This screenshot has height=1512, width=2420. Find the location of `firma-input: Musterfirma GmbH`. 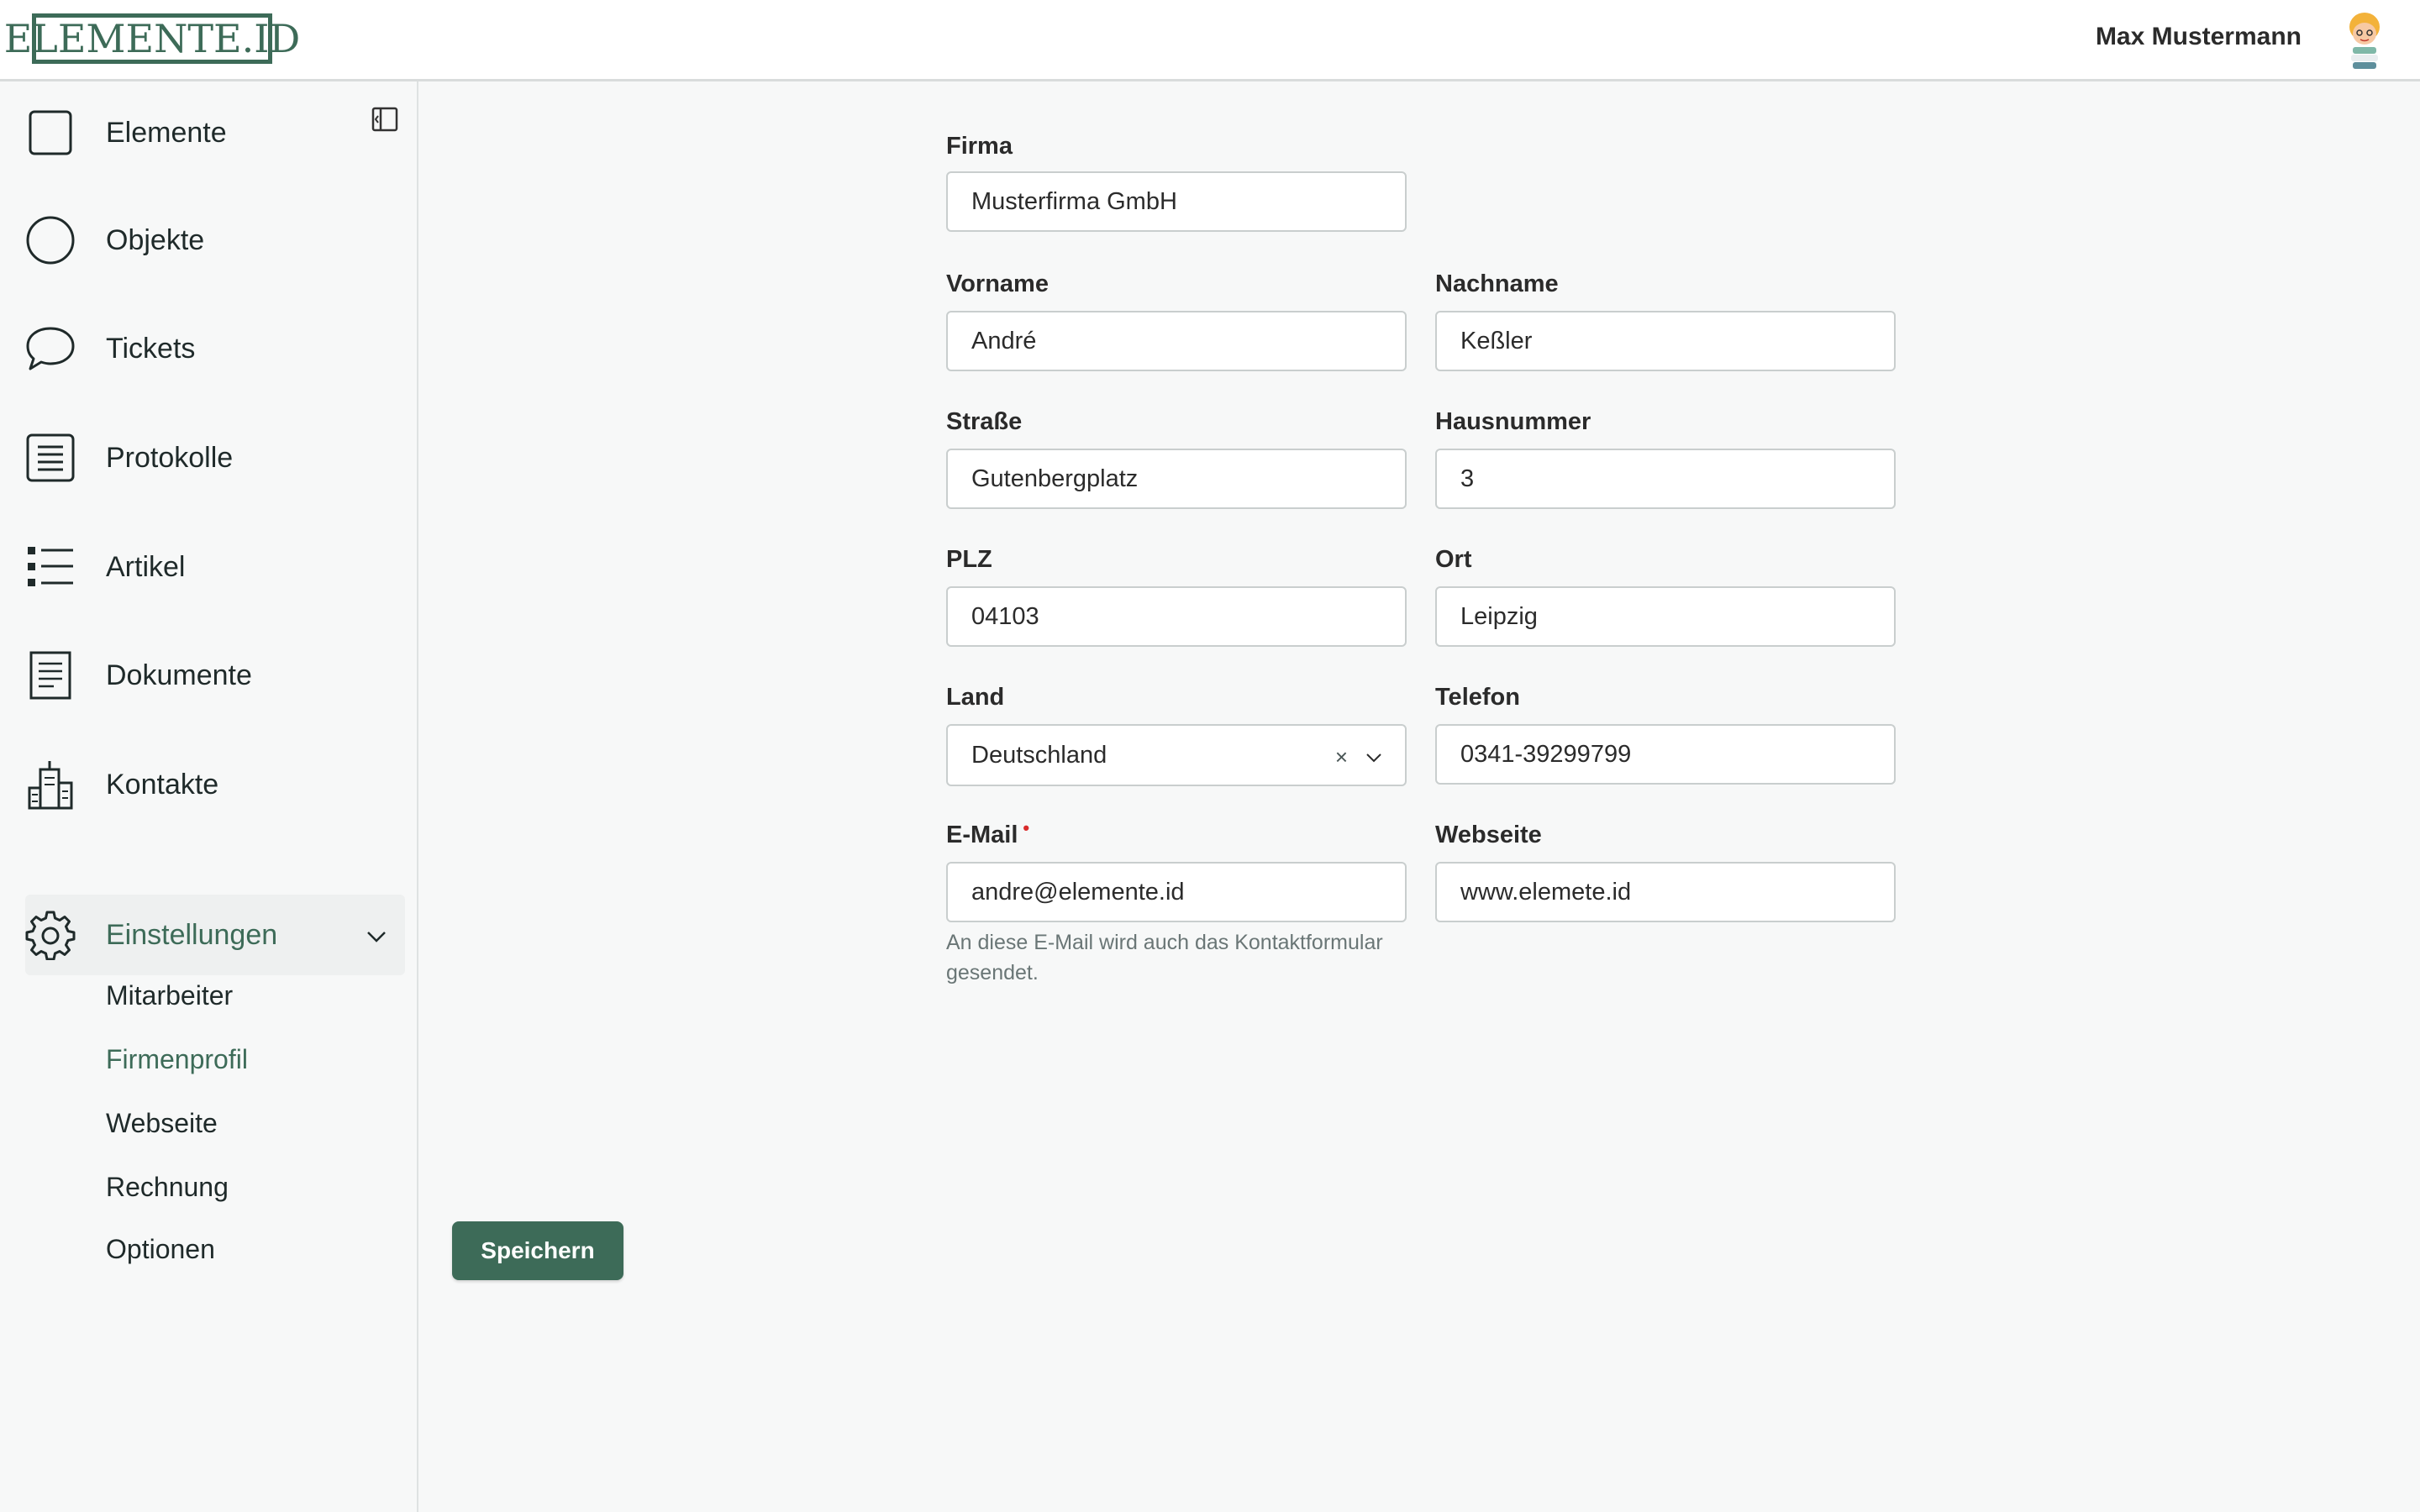

firma-input: Musterfirma GmbH is located at coordinates (1176, 201).